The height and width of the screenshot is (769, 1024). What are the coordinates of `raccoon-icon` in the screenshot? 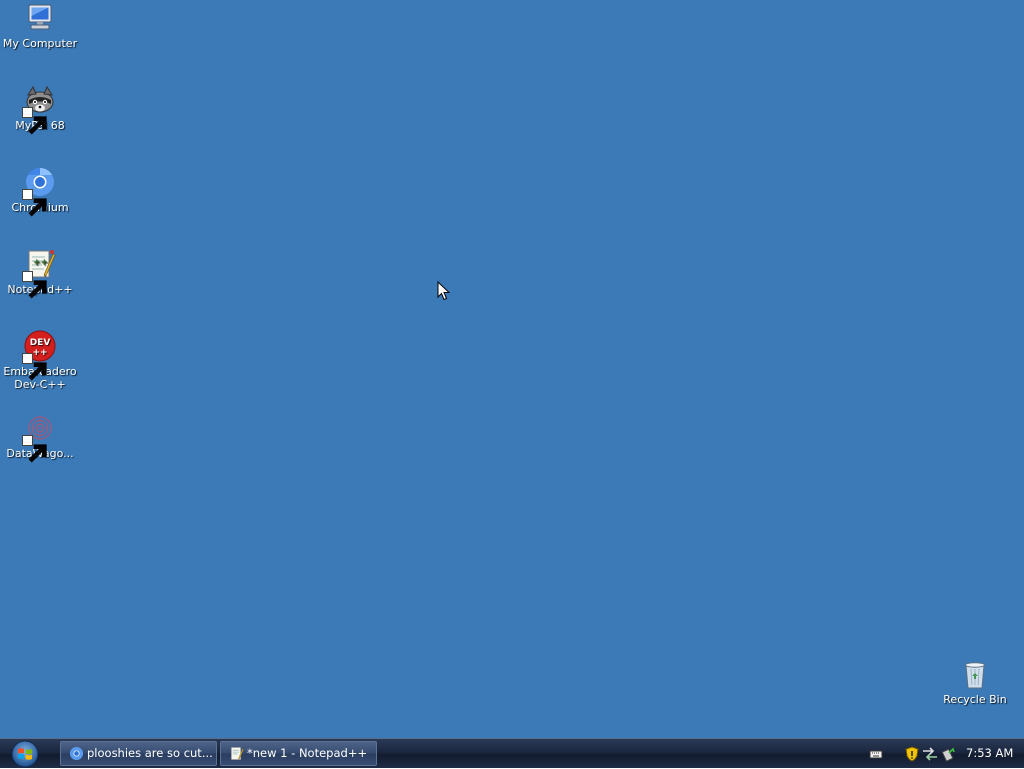 It's located at (39, 109).